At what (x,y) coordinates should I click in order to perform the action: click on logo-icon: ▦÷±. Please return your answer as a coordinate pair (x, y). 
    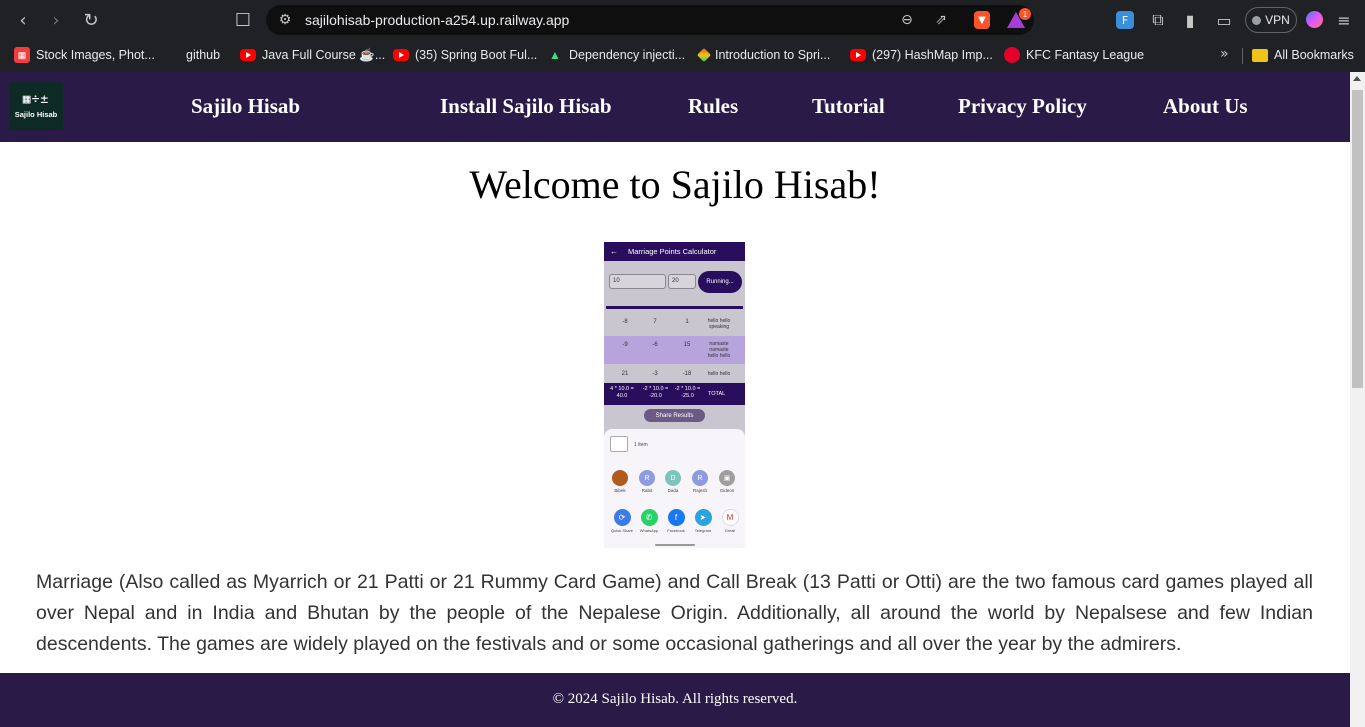
    Looking at the image, I should click on (36, 99).